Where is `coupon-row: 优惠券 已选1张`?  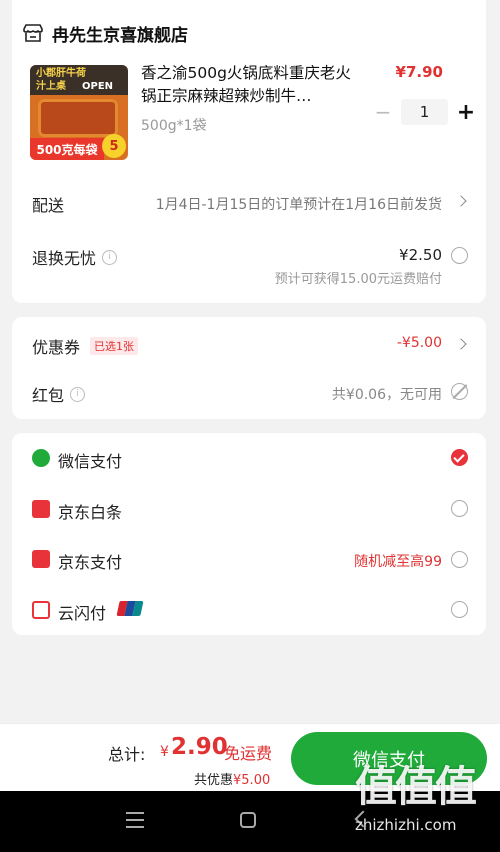
coupon-row: 优惠券 已选1张 is located at coordinates (85, 346).